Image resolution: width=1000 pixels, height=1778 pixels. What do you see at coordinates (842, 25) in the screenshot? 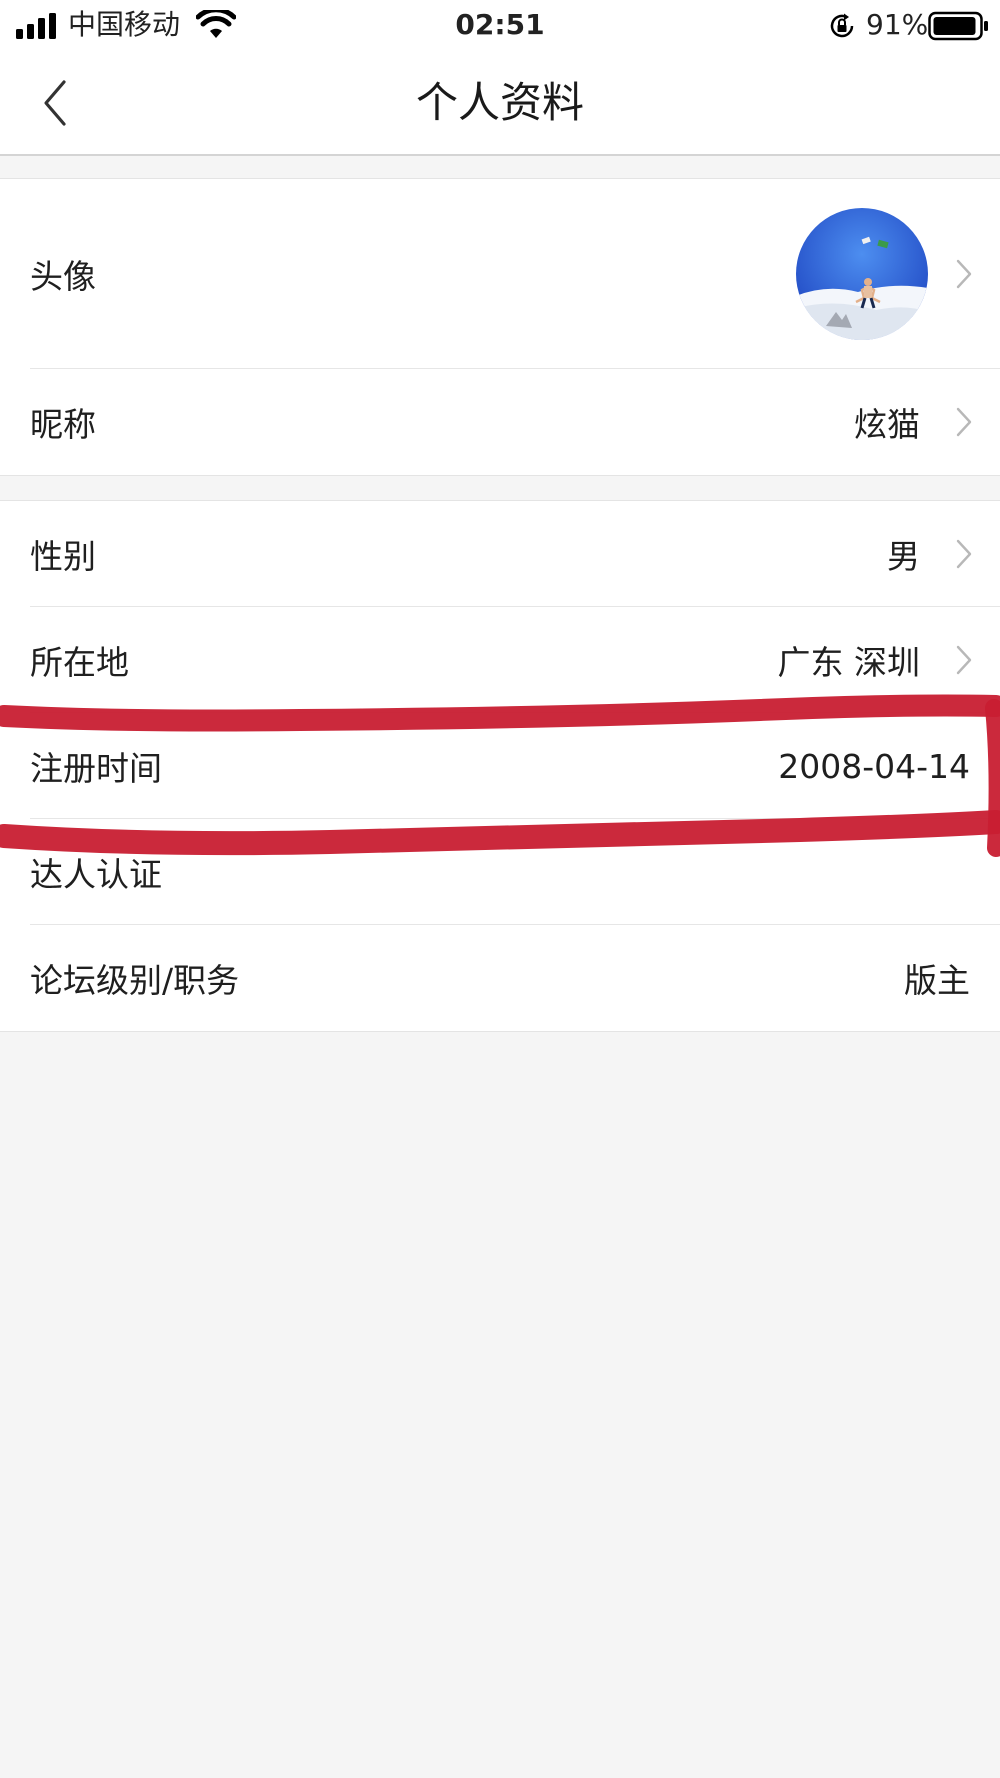
I see `orientation-lock-icon` at bounding box center [842, 25].